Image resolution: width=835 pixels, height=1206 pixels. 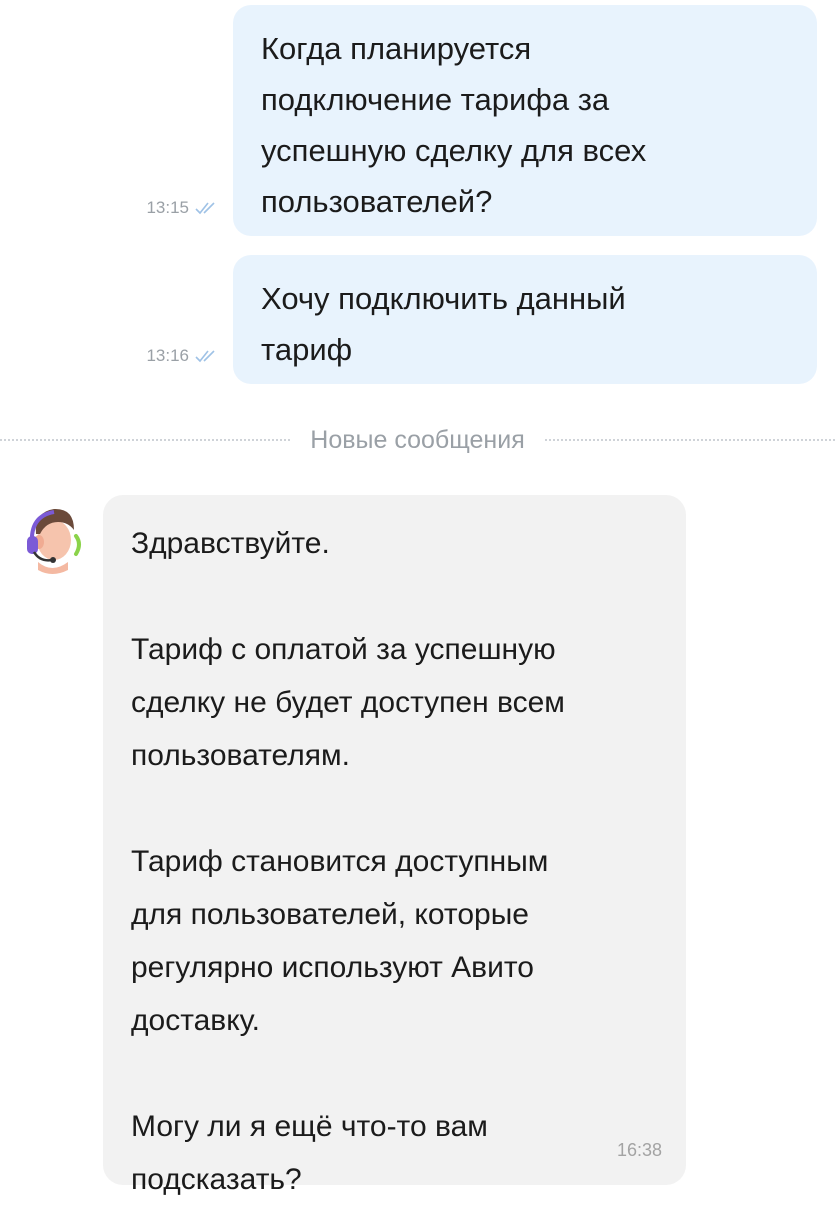 I want to click on outgoing-message: 13:16 Хочу подключить данный тариф, so click(x=481, y=319).